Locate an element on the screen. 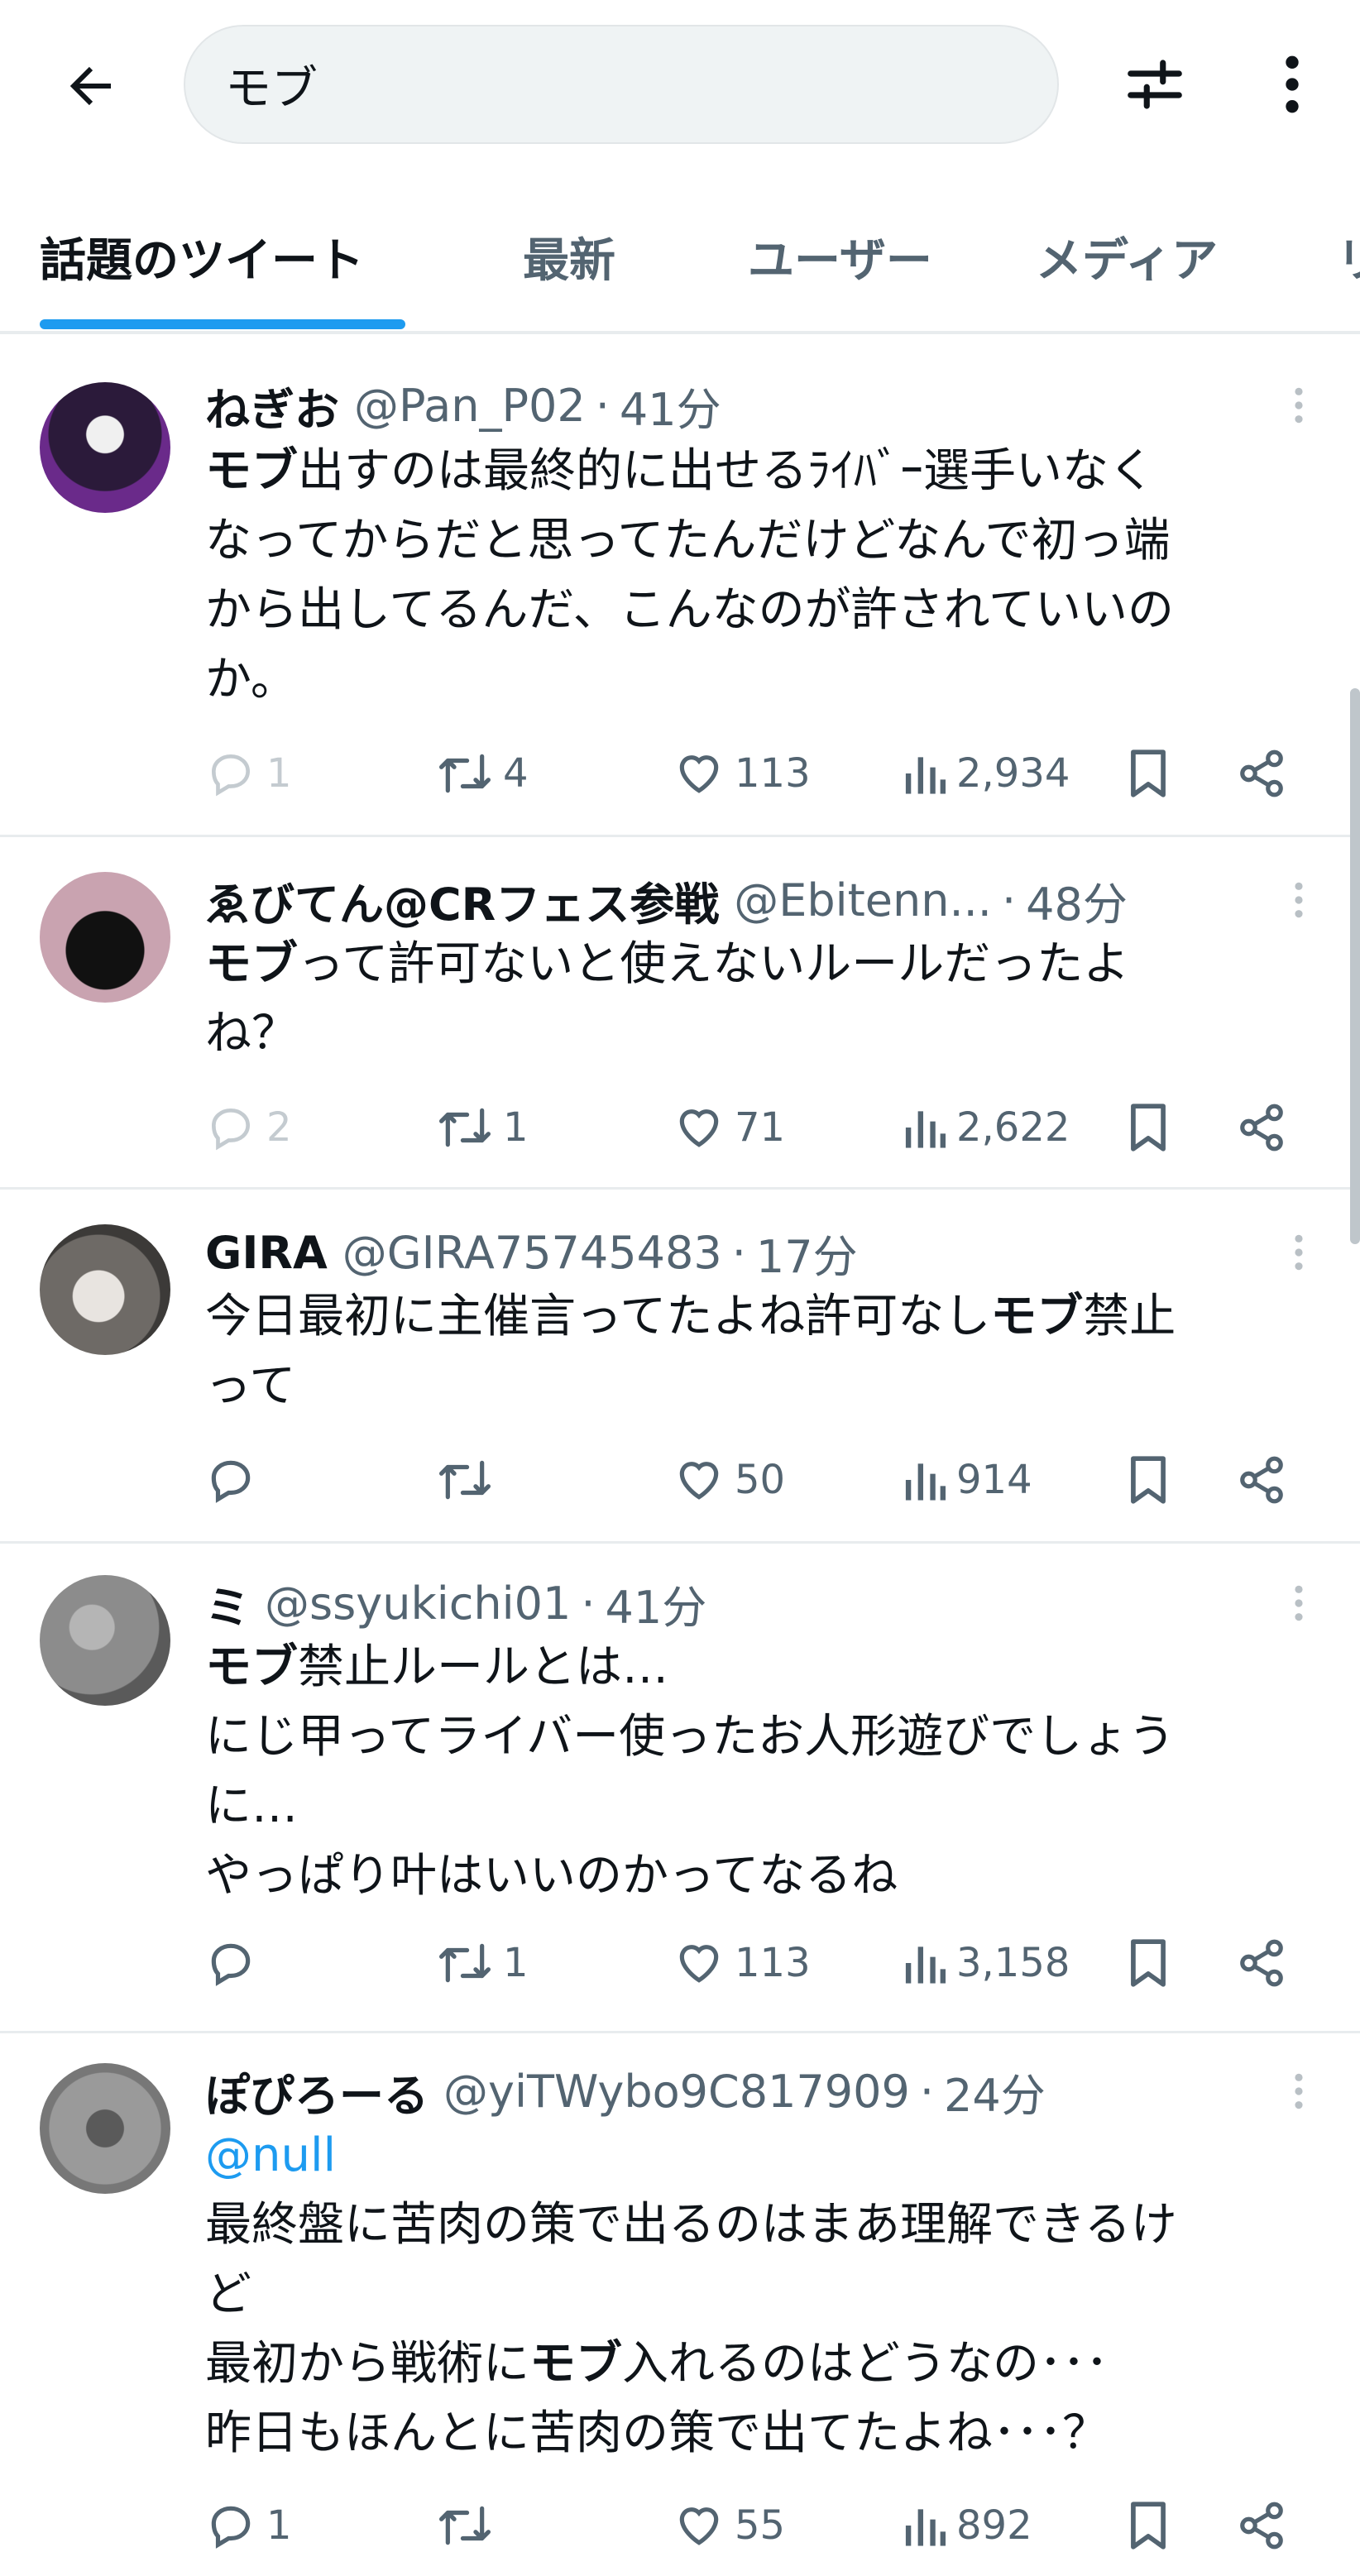 The width and height of the screenshot is (1360, 2576). text-line: 最初から戦術にモブ入れるのはどうなの･･･ is located at coordinates (657, 2364).